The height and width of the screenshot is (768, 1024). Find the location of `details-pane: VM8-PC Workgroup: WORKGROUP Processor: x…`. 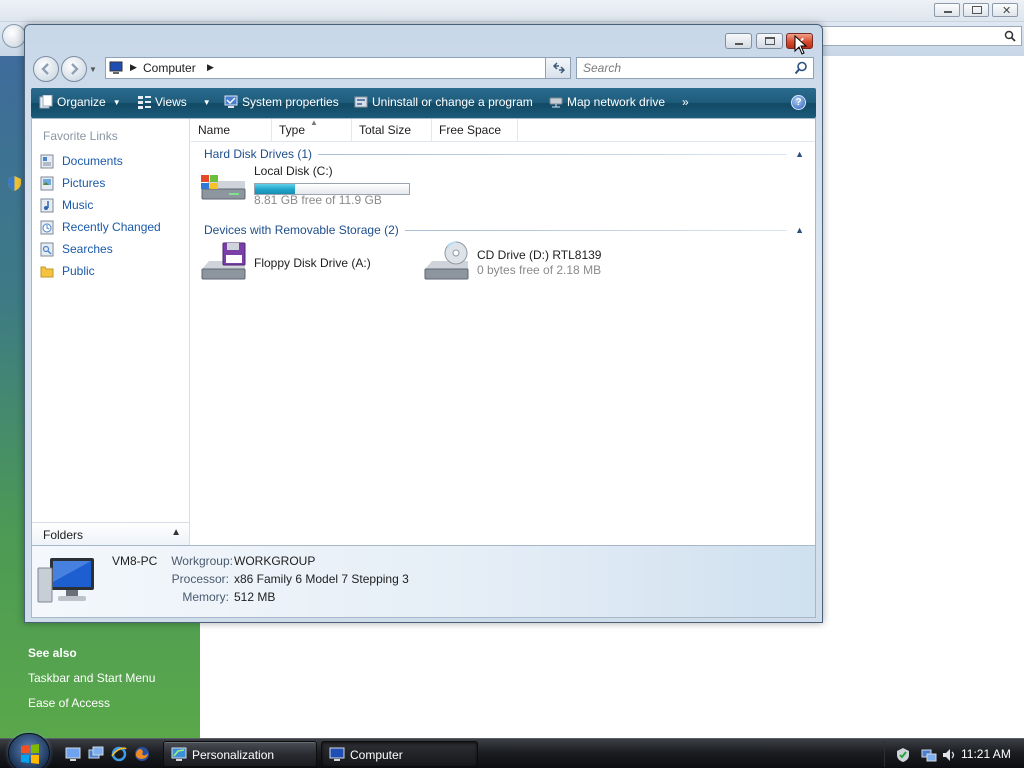

details-pane: VM8-PC Workgroup: WORKGROUP Processor: x… is located at coordinates (423, 582).